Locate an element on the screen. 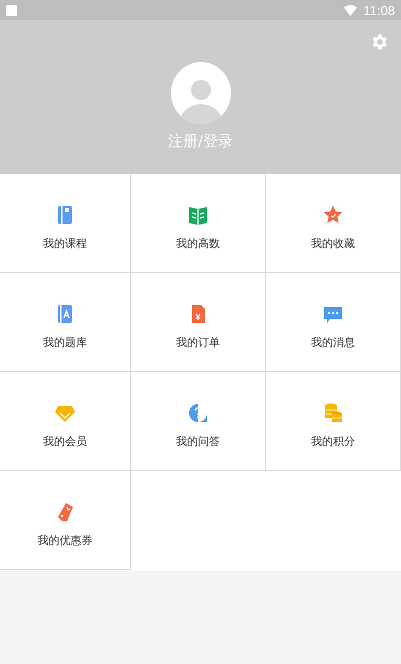 This screenshot has height=664, width=401. menu-tile: 我的高数 is located at coordinates (198, 223).